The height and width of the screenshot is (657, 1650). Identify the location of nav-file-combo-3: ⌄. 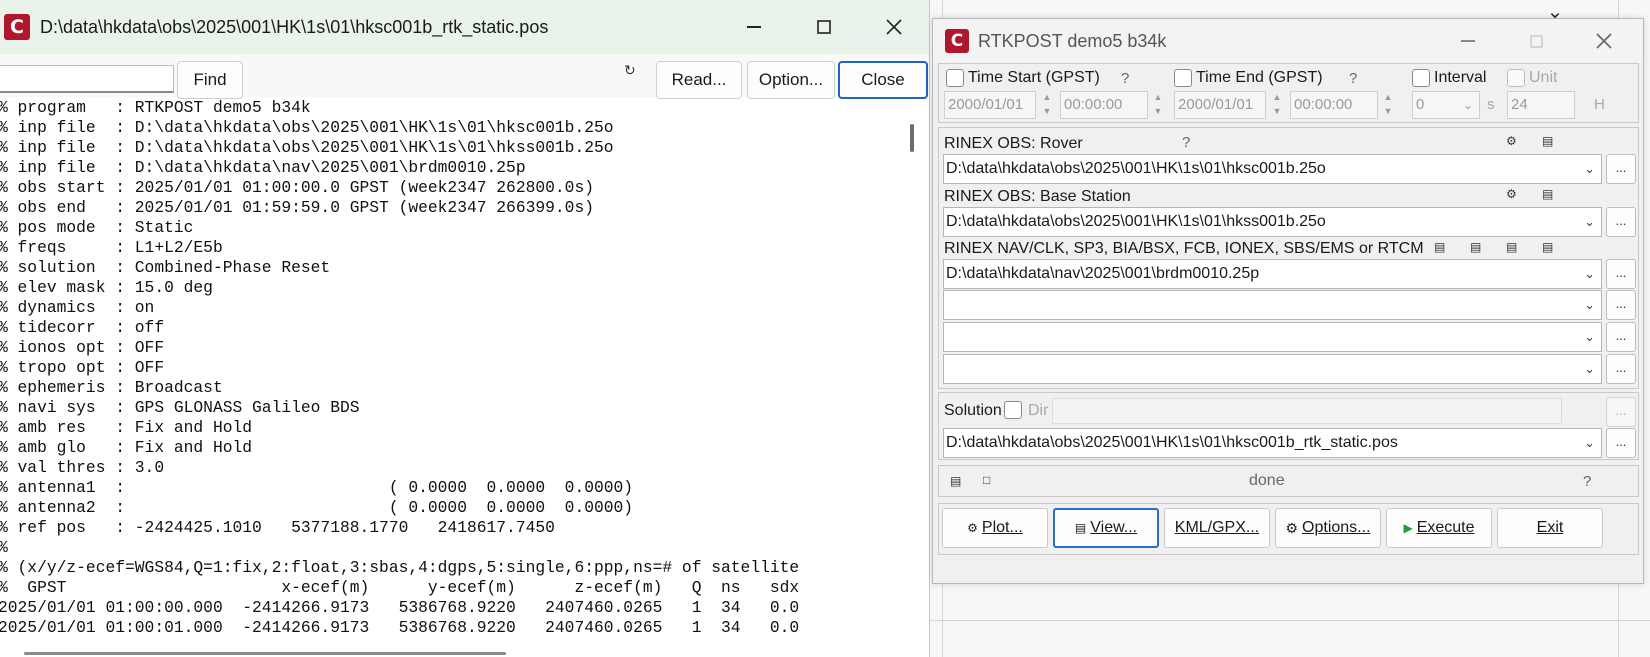
(1272, 337).